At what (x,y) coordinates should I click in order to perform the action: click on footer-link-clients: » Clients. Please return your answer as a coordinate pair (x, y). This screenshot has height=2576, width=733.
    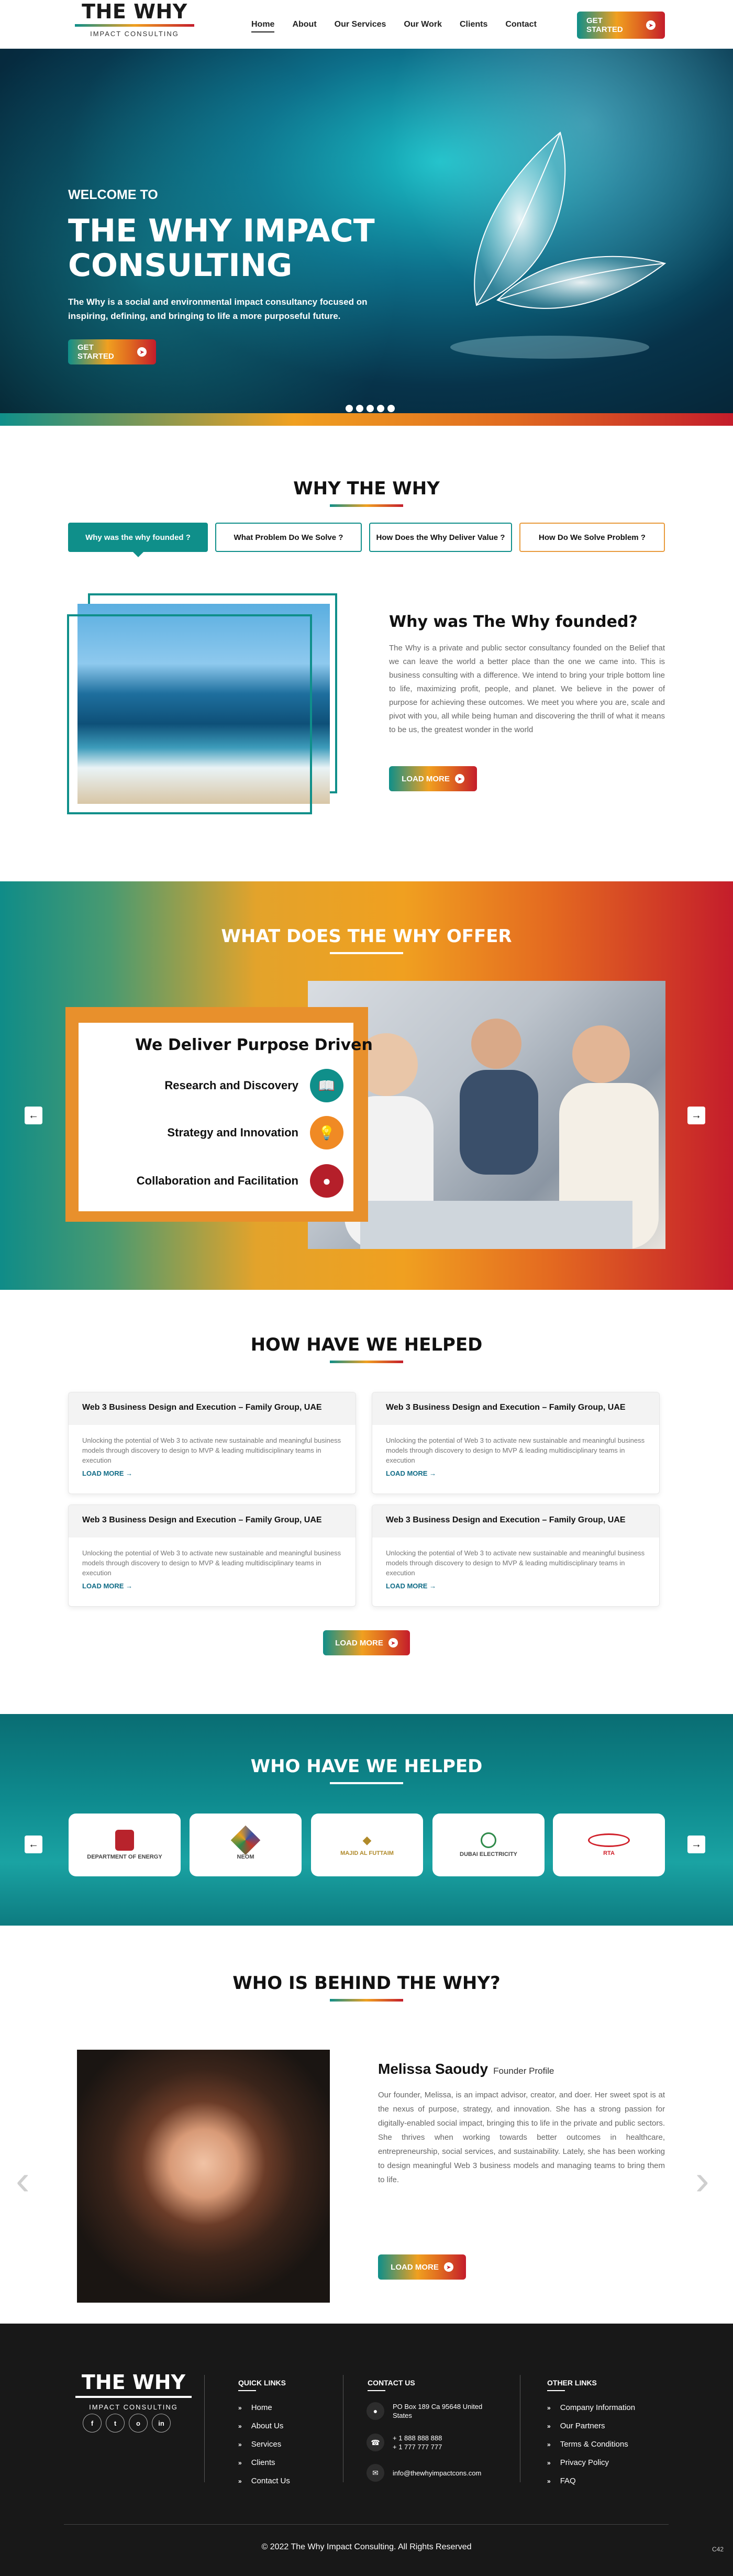
    Looking at the image, I should click on (256, 2462).